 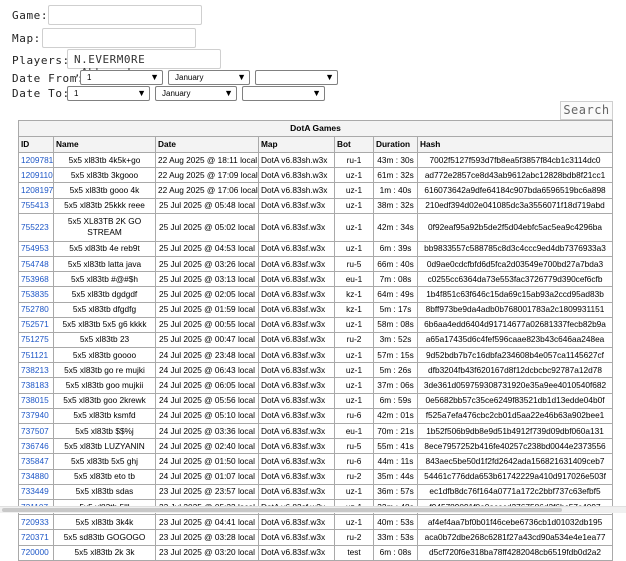 What do you see at coordinates (395, 324) in the screenshot?
I see `duration-cell: 58m : 08s` at bounding box center [395, 324].